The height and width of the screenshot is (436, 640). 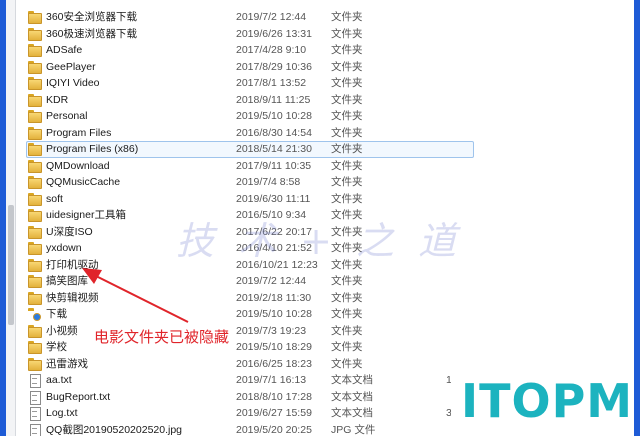 I want to click on file-row: 360安全浏览器下载 2019/7/2 12:44 文件夹, so click(x=324, y=17).